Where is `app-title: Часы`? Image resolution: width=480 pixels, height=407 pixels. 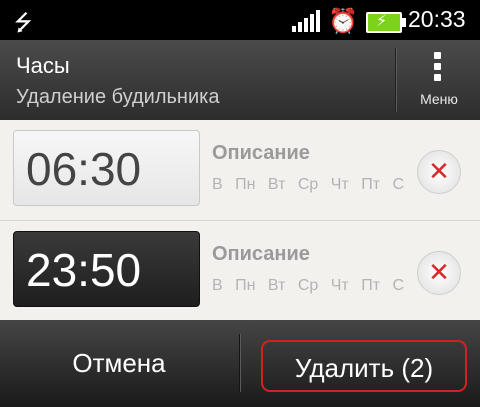 app-title: Часы is located at coordinates (43, 65).